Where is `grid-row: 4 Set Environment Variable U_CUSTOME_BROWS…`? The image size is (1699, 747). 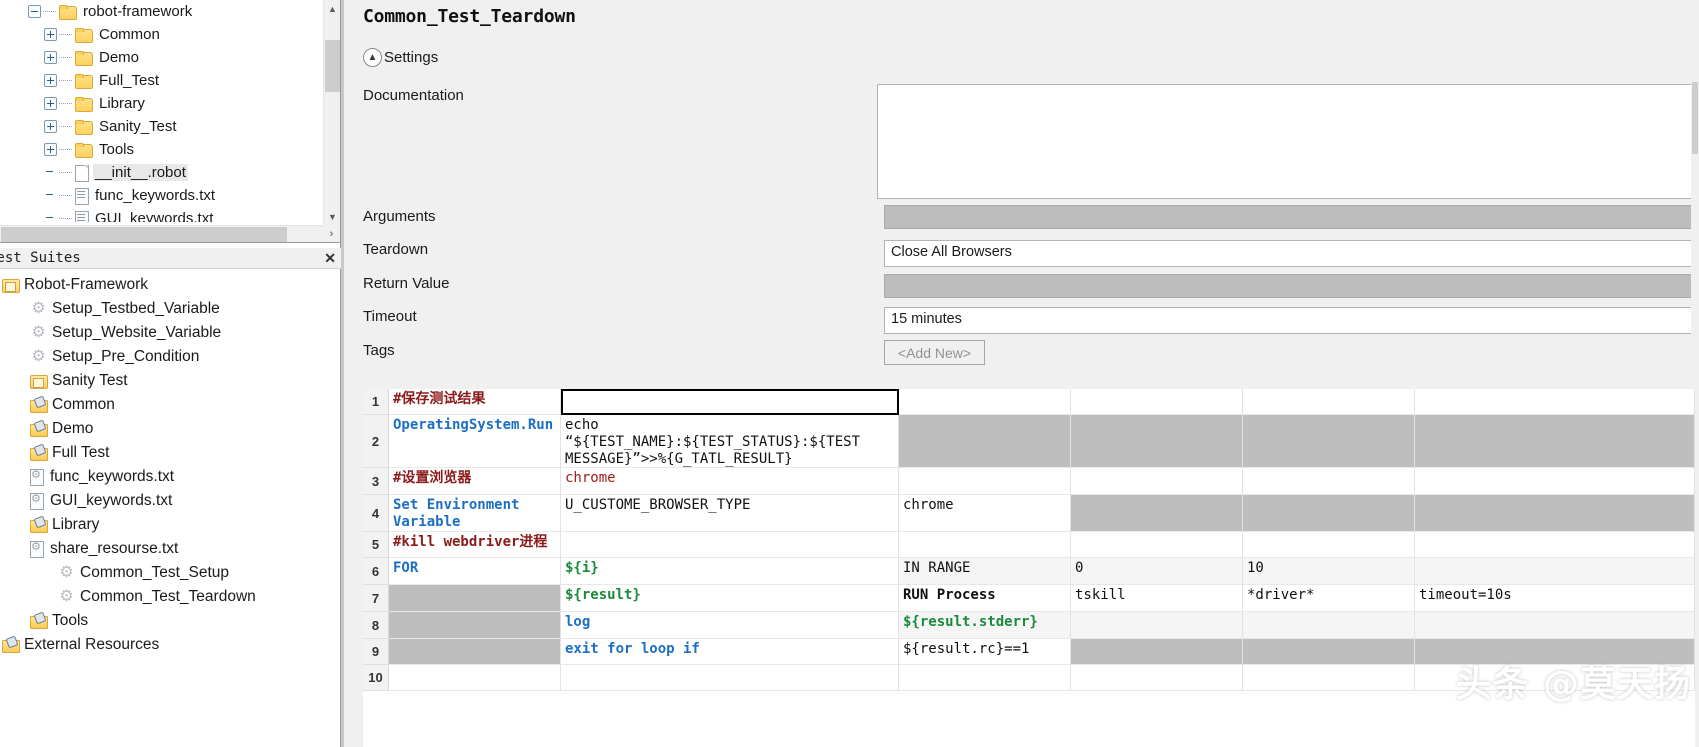
grid-row: 4 Set Environment Variable U_CUSTOME_BROWS… is located at coordinates (1029, 513).